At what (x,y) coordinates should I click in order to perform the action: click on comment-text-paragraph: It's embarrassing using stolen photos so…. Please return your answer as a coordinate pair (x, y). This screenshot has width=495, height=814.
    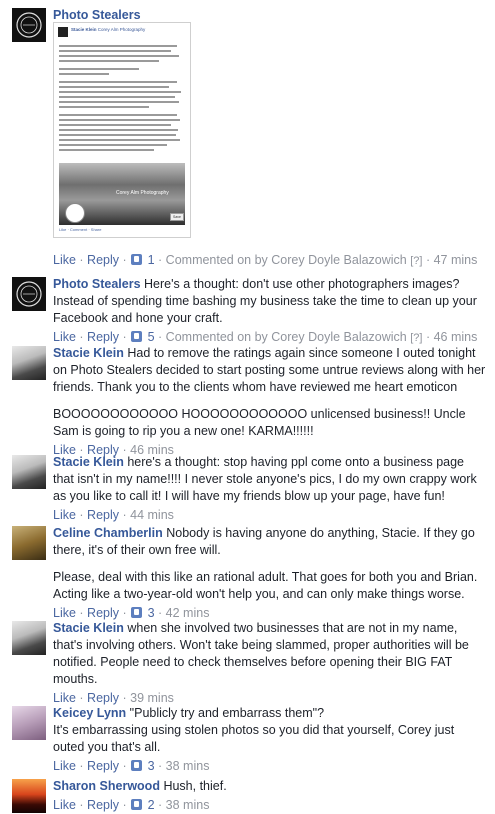
    Looking at the image, I should click on (254, 738).